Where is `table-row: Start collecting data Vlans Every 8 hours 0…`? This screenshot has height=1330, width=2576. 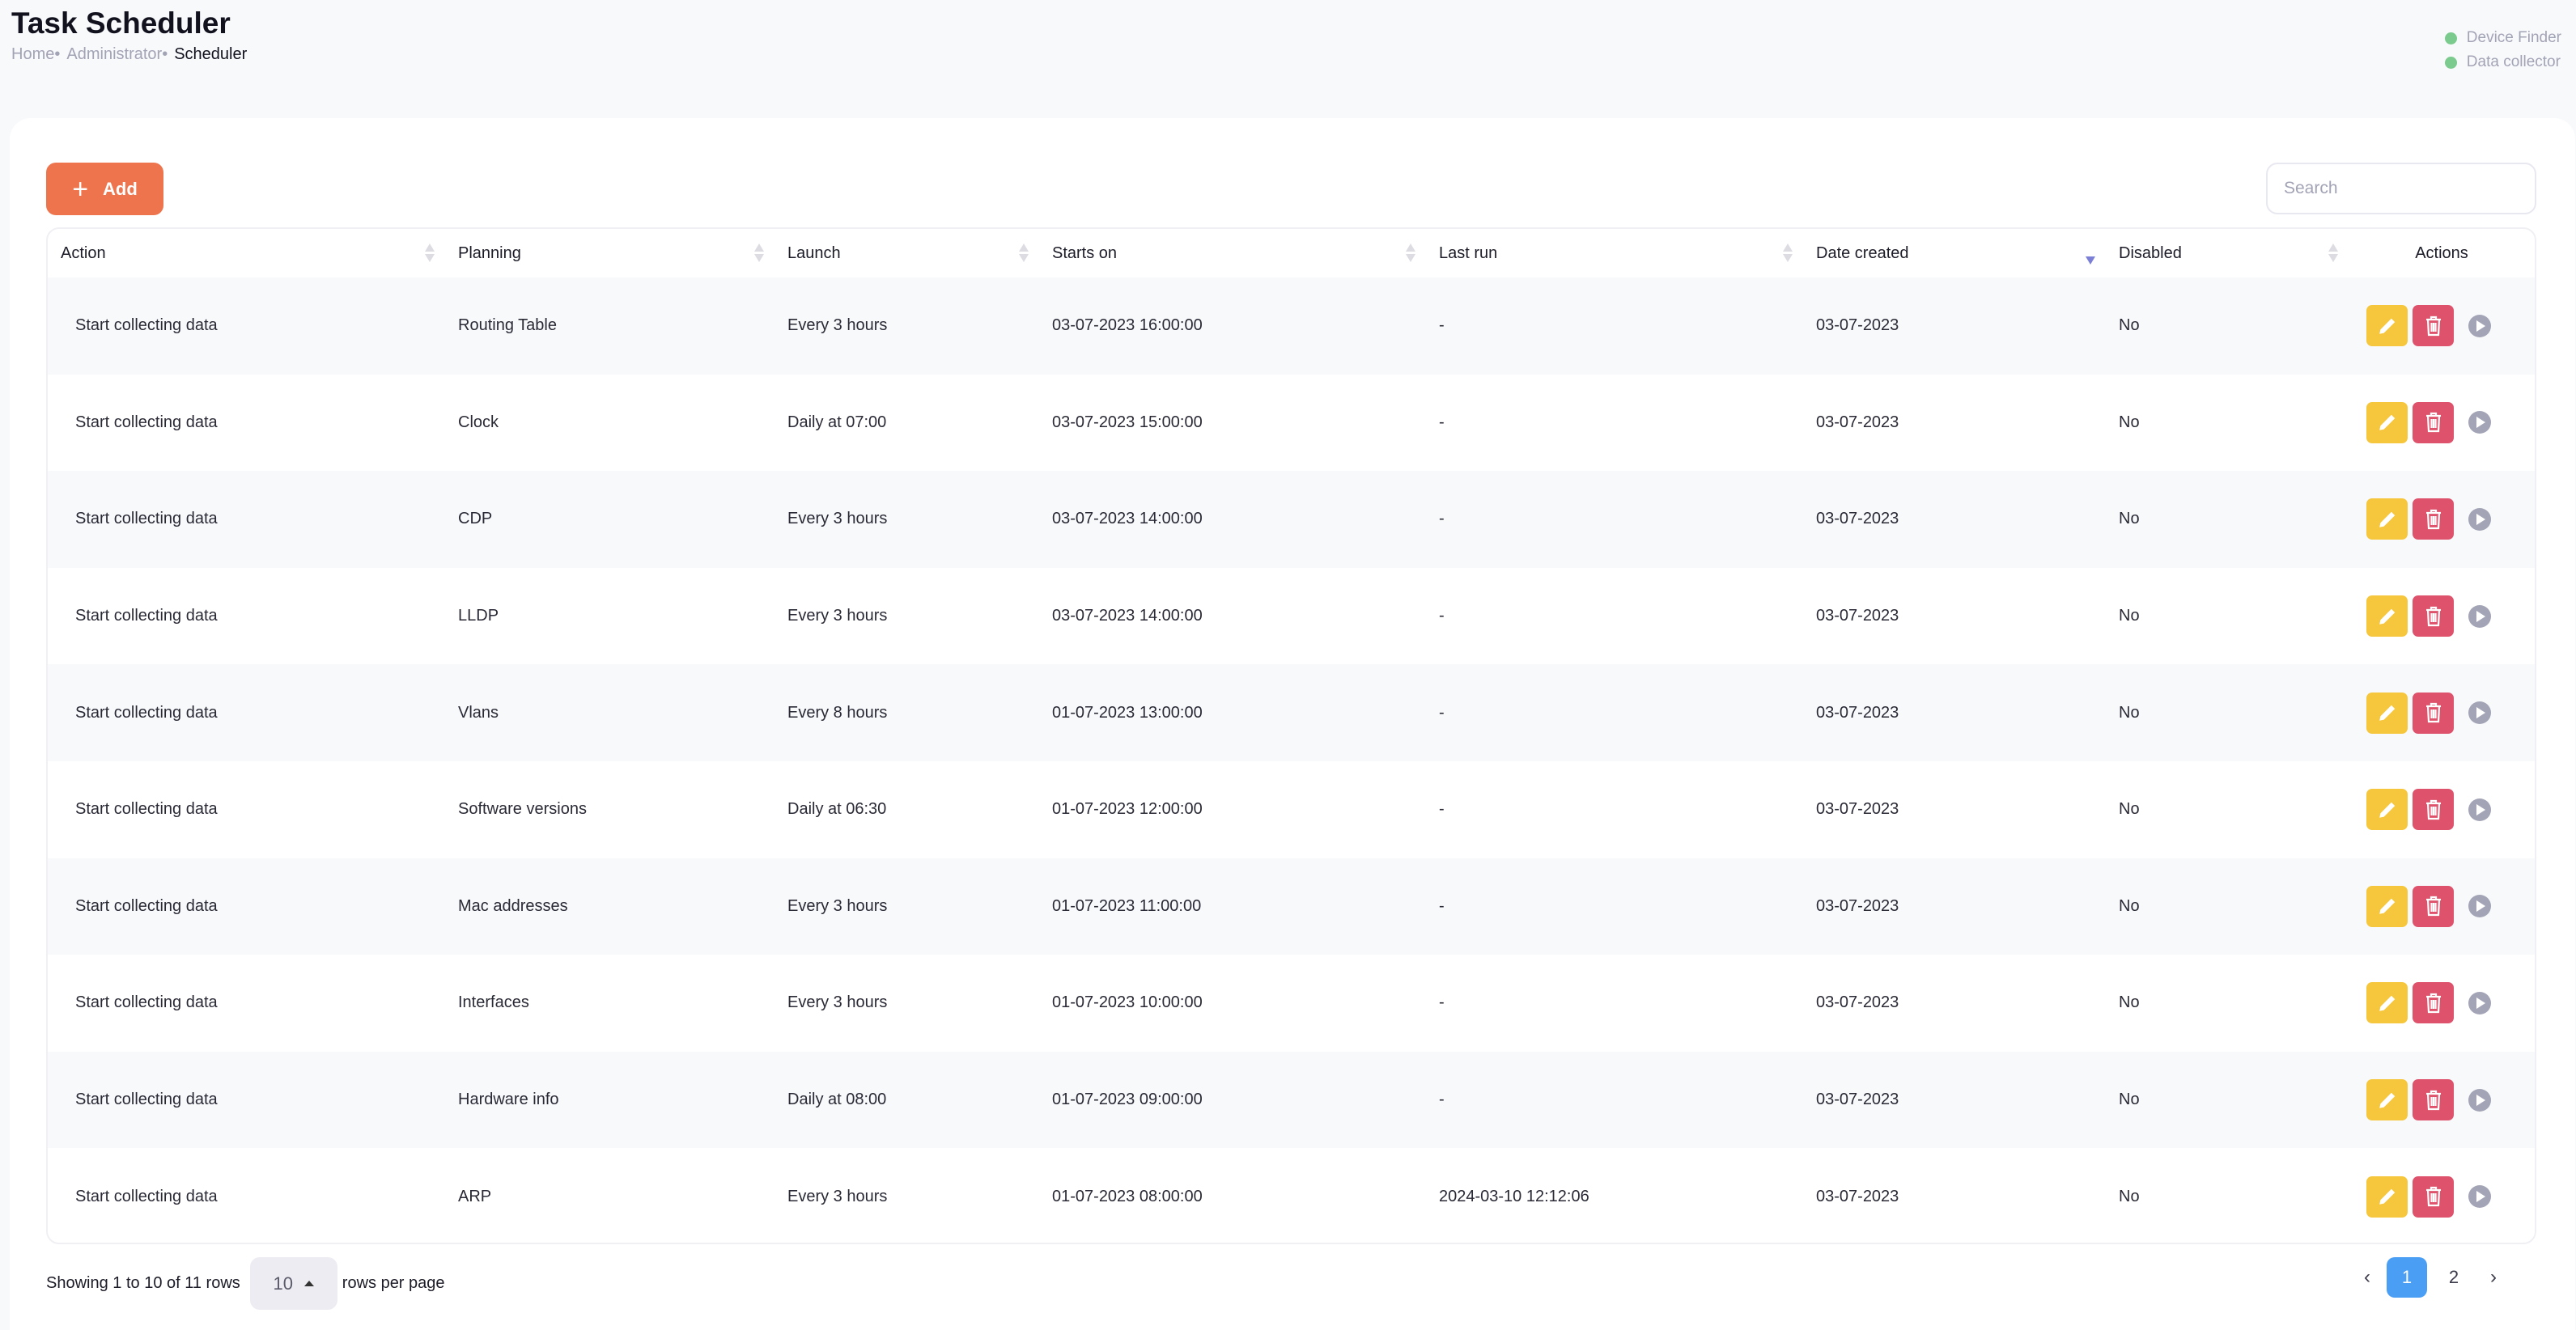
table-row: Start collecting data Vlans Every 8 hours 0… is located at coordinates (1291, 712).